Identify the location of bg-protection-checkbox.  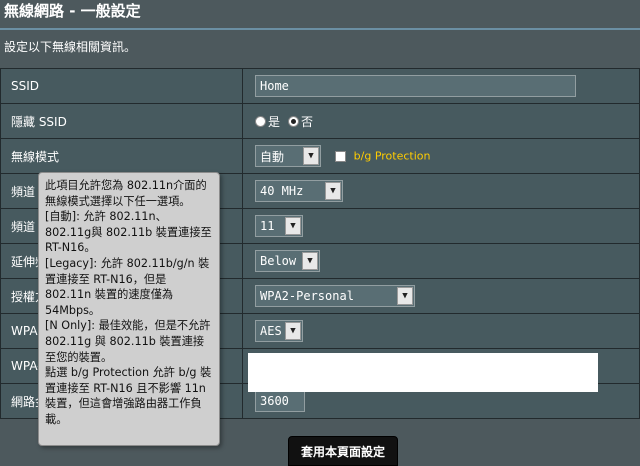
(340, 156).